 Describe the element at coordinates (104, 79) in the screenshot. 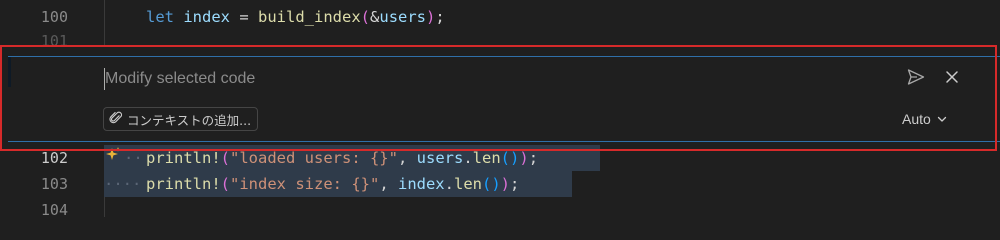

I see `text-cursor` at that location.